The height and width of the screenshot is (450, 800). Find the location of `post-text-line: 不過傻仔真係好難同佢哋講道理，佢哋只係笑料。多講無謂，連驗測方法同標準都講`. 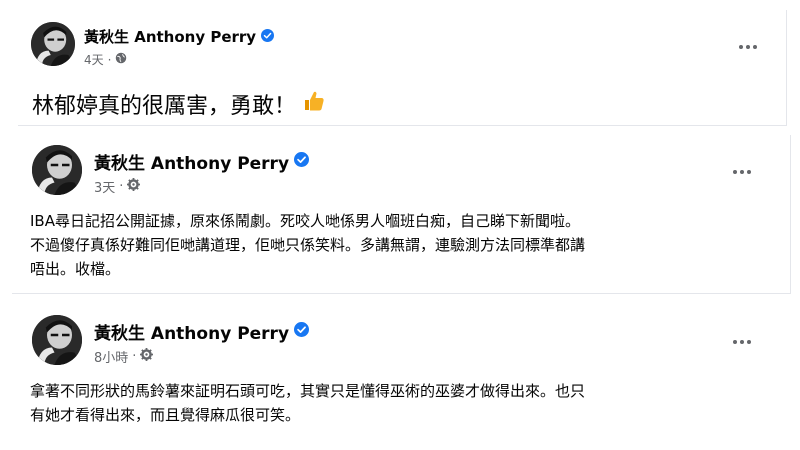

post-text-line: 不過傻仔真係好難同佢哋講道理，佢哋只係笑料。多講無謂，連驗測方法同標準都講 is located at coordinates (308, 245).